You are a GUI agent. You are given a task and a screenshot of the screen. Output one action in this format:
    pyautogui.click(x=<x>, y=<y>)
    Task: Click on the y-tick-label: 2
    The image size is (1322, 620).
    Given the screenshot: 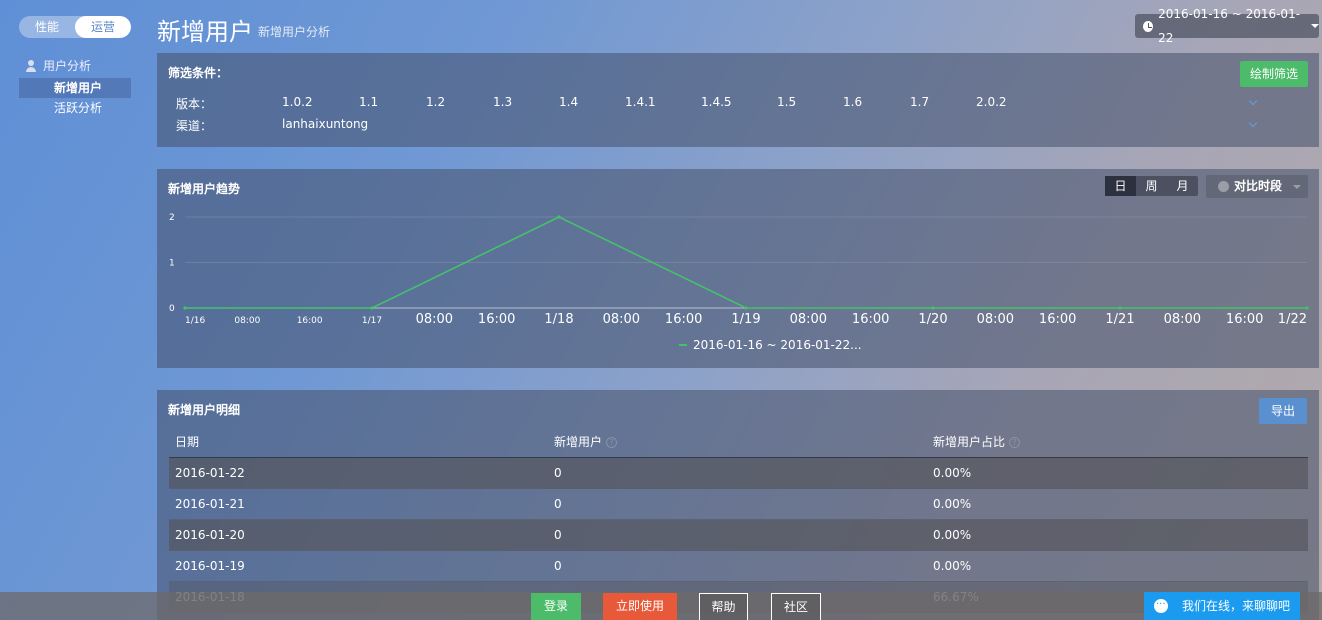 What is the action you would take?
    pyautogui.click(x=172, y=218)
    